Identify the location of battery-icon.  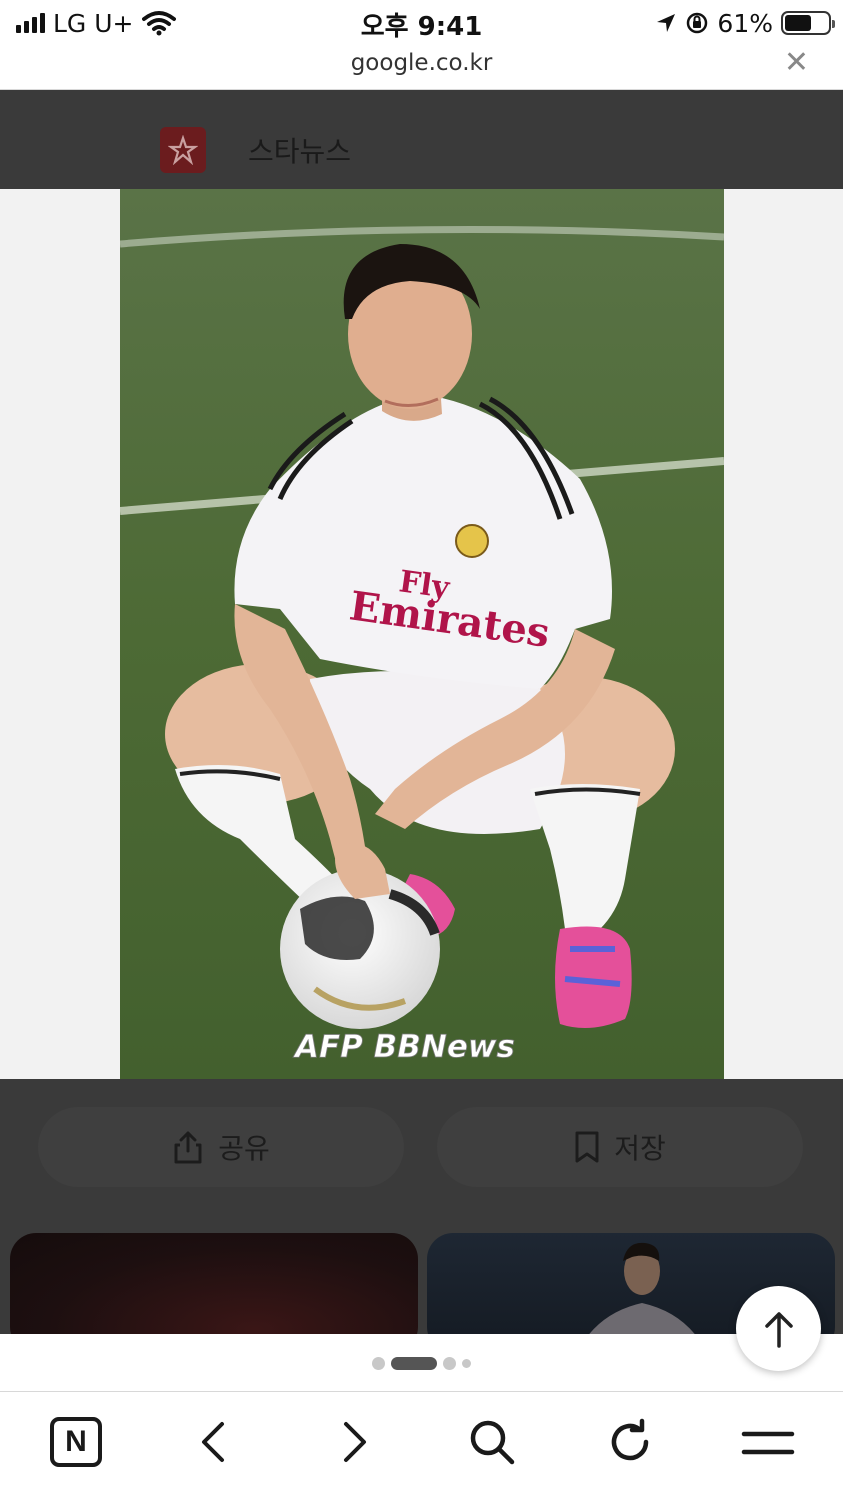
(808, 23).